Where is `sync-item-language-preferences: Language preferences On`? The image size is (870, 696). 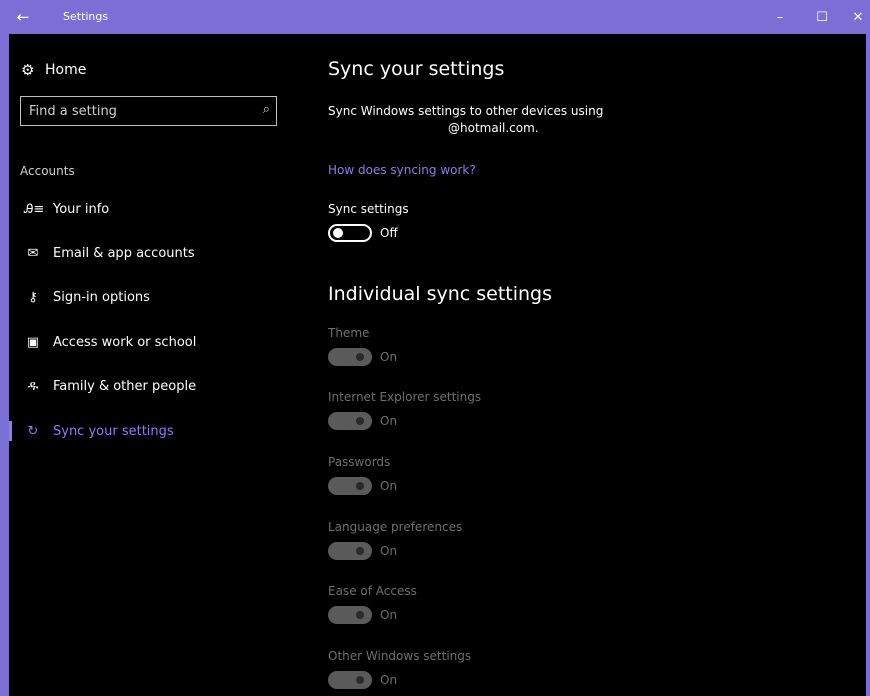
sync-item-language-preferences: Language preferences On is located at coordinates (478, 545).